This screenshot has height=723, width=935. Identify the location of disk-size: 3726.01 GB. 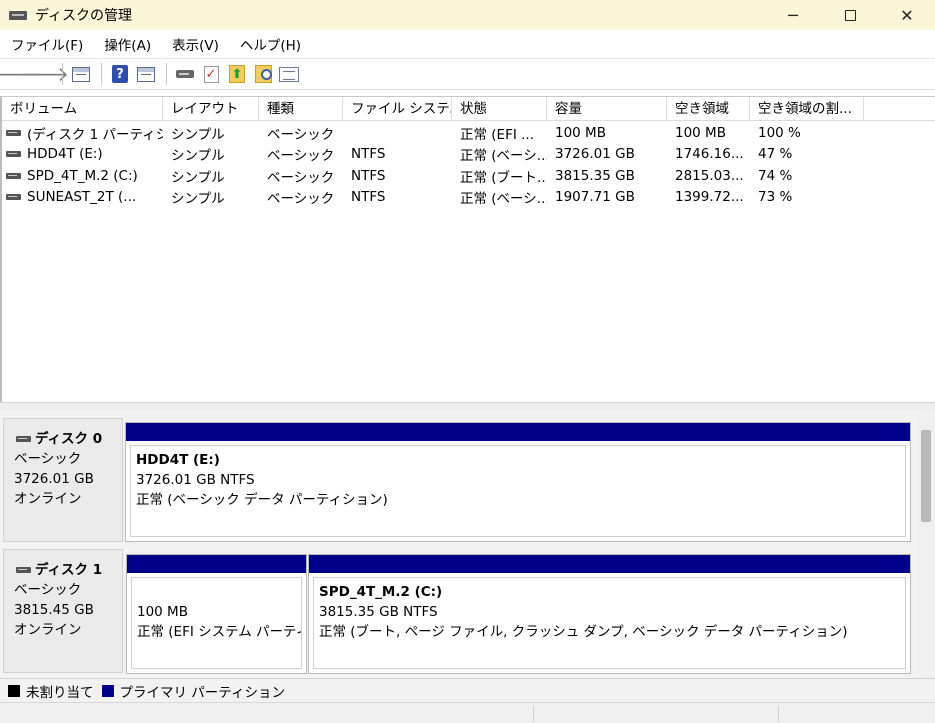
(54, 479).